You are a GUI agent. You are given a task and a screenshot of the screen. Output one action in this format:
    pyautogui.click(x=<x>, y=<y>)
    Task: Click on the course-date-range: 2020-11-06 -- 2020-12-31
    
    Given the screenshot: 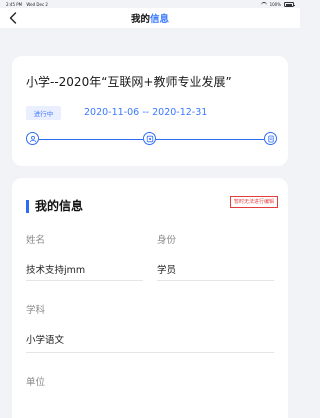 What is the action you would take?
    pyautogui.click(x=146, y=112)
    